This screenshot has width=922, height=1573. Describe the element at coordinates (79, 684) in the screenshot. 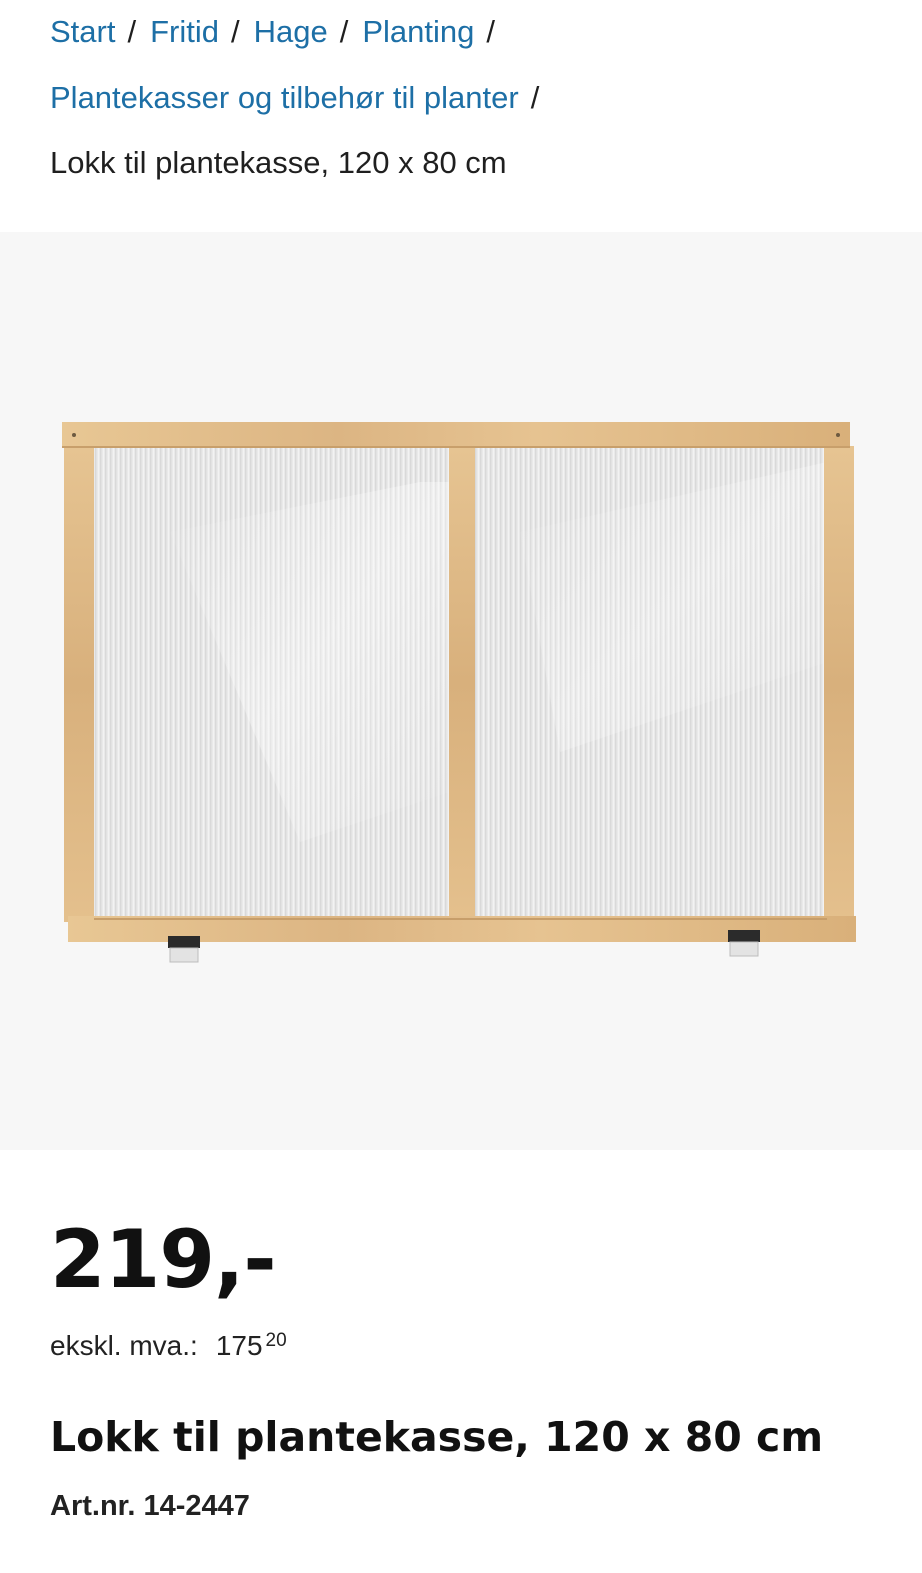

I see `frame-left` at that location.